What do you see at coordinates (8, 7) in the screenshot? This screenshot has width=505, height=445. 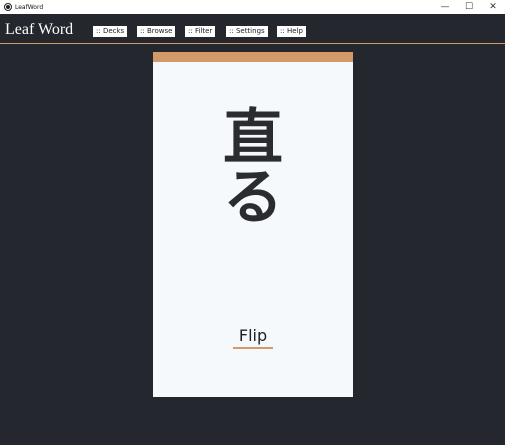 I see `app-icon` at bounding box center [8, 7].